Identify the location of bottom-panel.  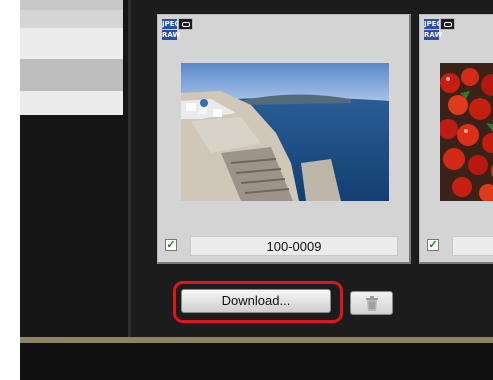
(256, 361).